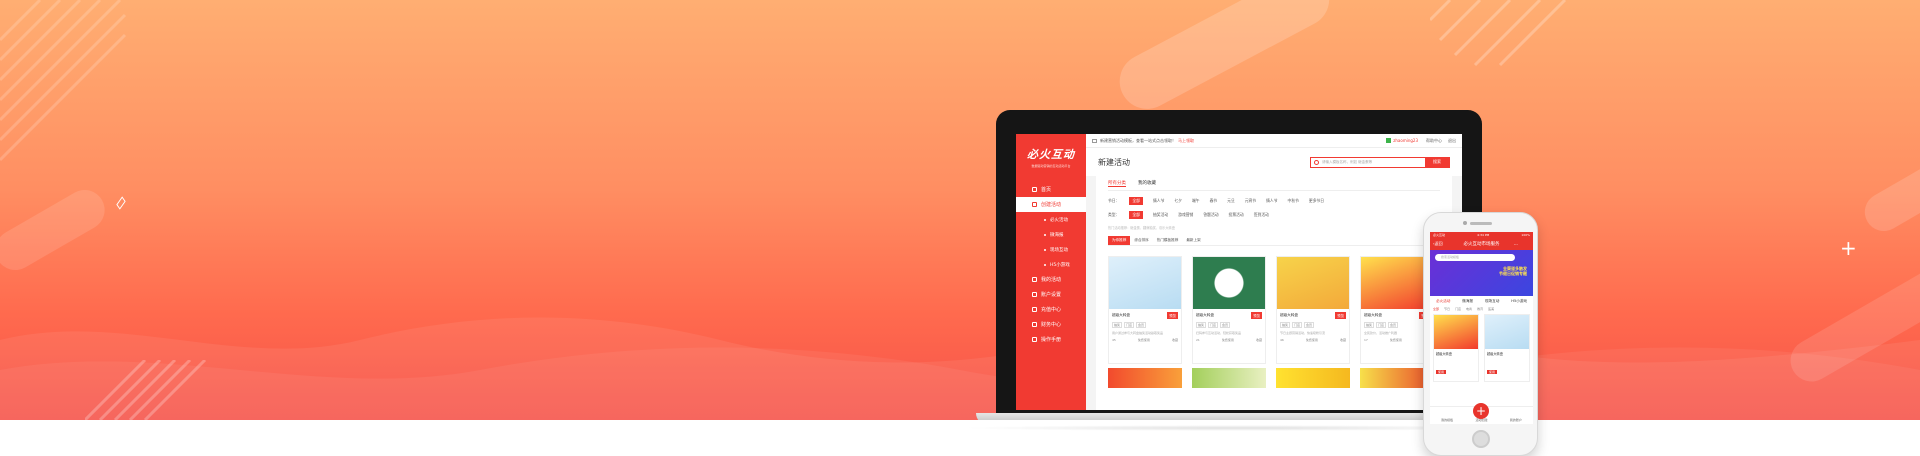 The width and height of the screenshot is (1920, 456). I want to click on filter-option: 游戏营销, so click(1185, 215).